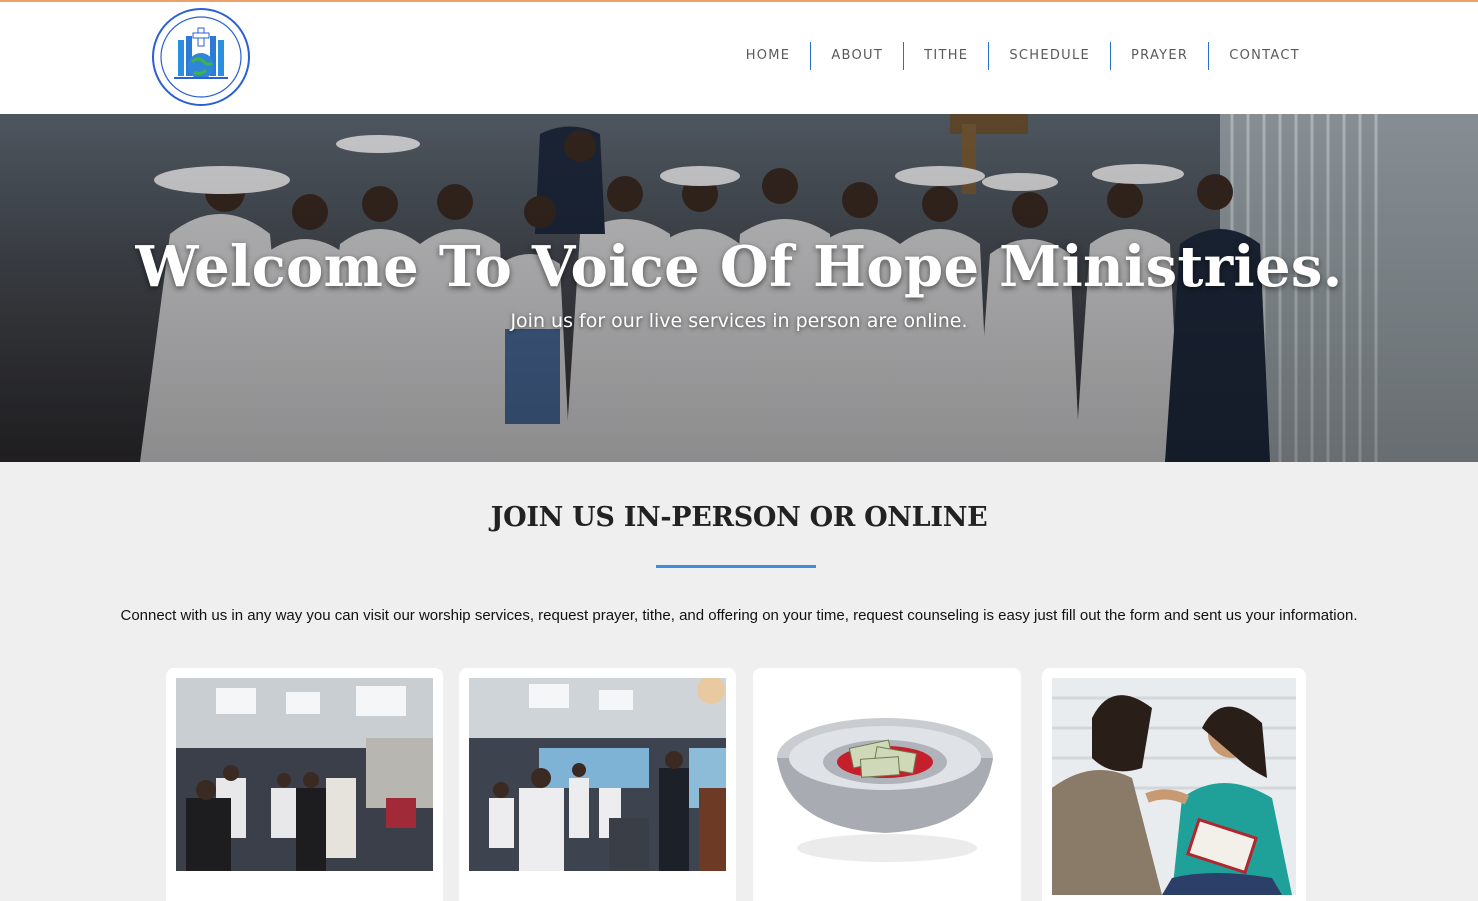  Describe the element at coordinates (887, 774) in the screenshot. I see `offering-plate-photo` at that location.